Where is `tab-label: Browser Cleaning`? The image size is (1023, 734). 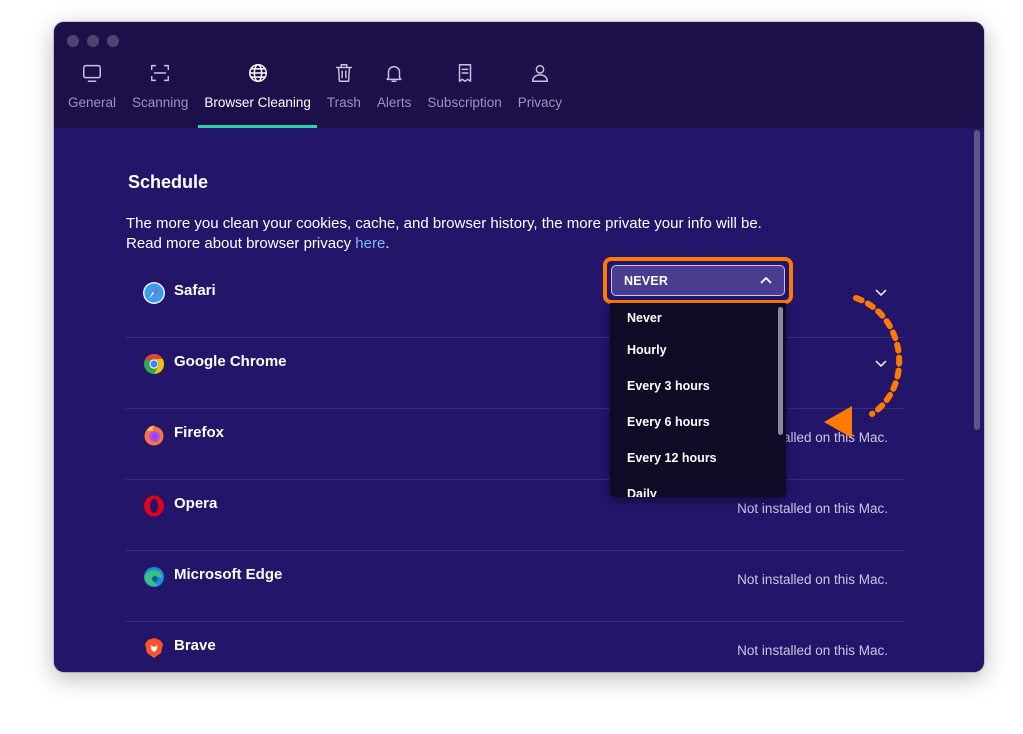 tab-label: Browser Cleaning is located at coordinates (257, 102).